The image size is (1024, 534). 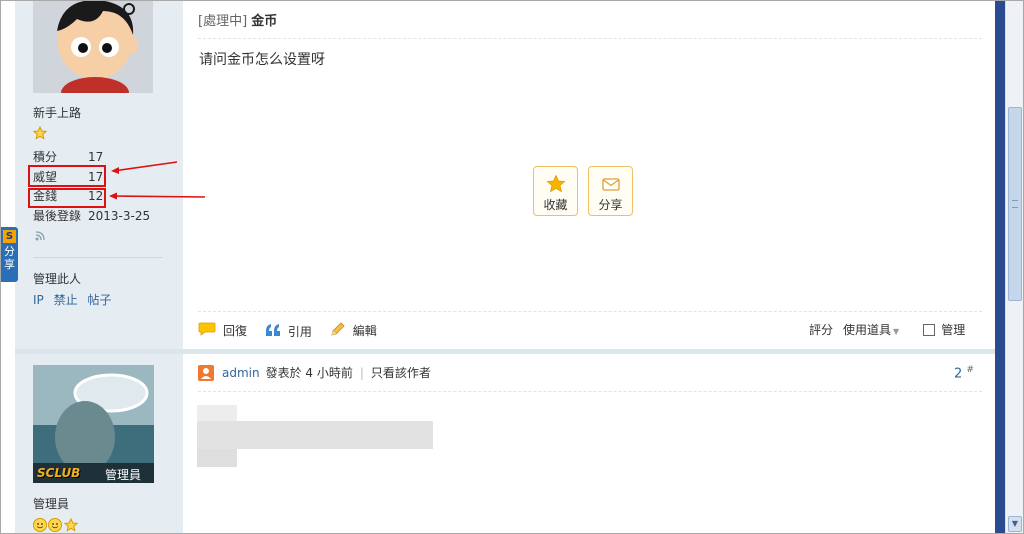 I want to click on share-logo-badge: S, so click(x=9, y=236).